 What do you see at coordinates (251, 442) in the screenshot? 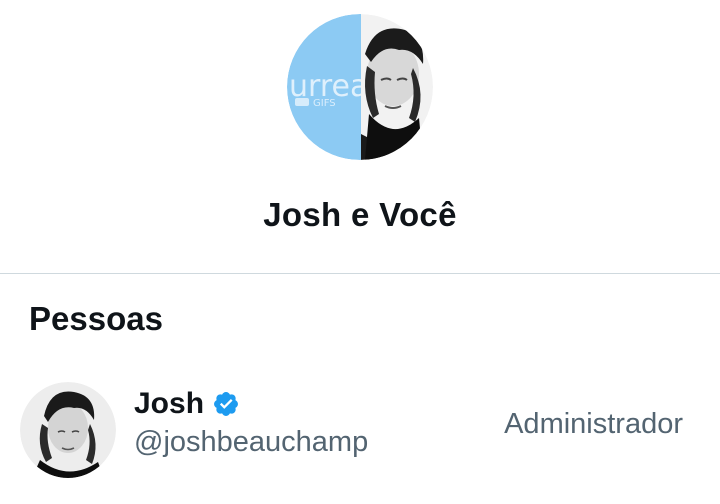
I see `member-handle: @joshbeauchamp` at bounding box center [251, 442].